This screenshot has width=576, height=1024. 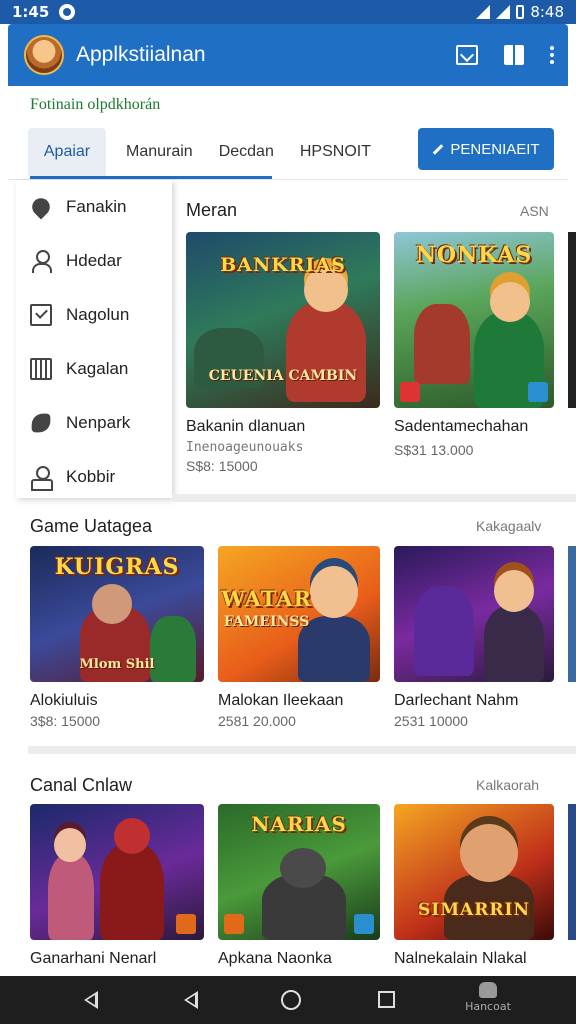 I want to click on menu-item-nagolun: Nagolun, so click(x=94, y=315).